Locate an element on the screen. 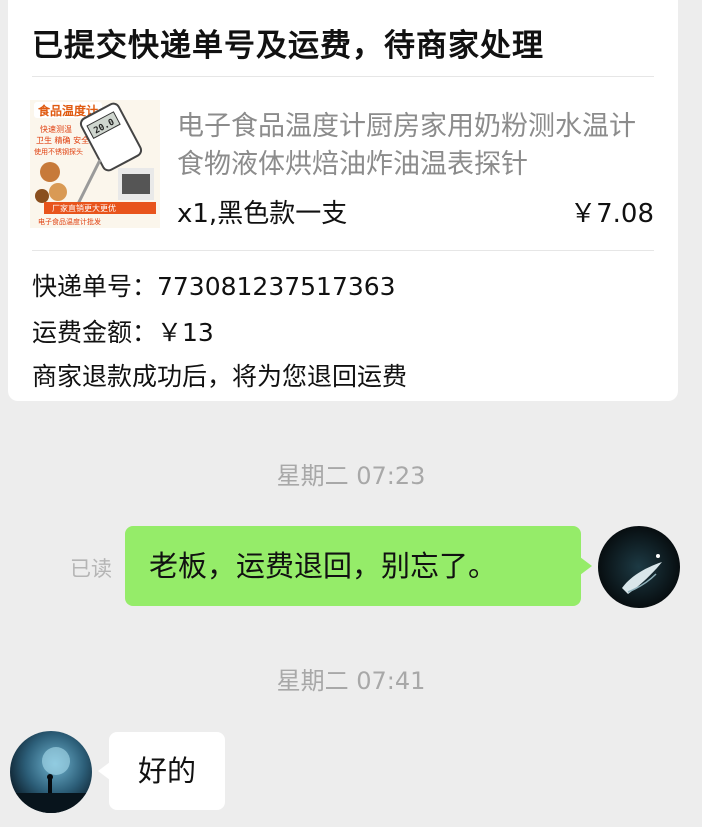  image-line-1: 快速测温 is located at coordinates (56, 129).